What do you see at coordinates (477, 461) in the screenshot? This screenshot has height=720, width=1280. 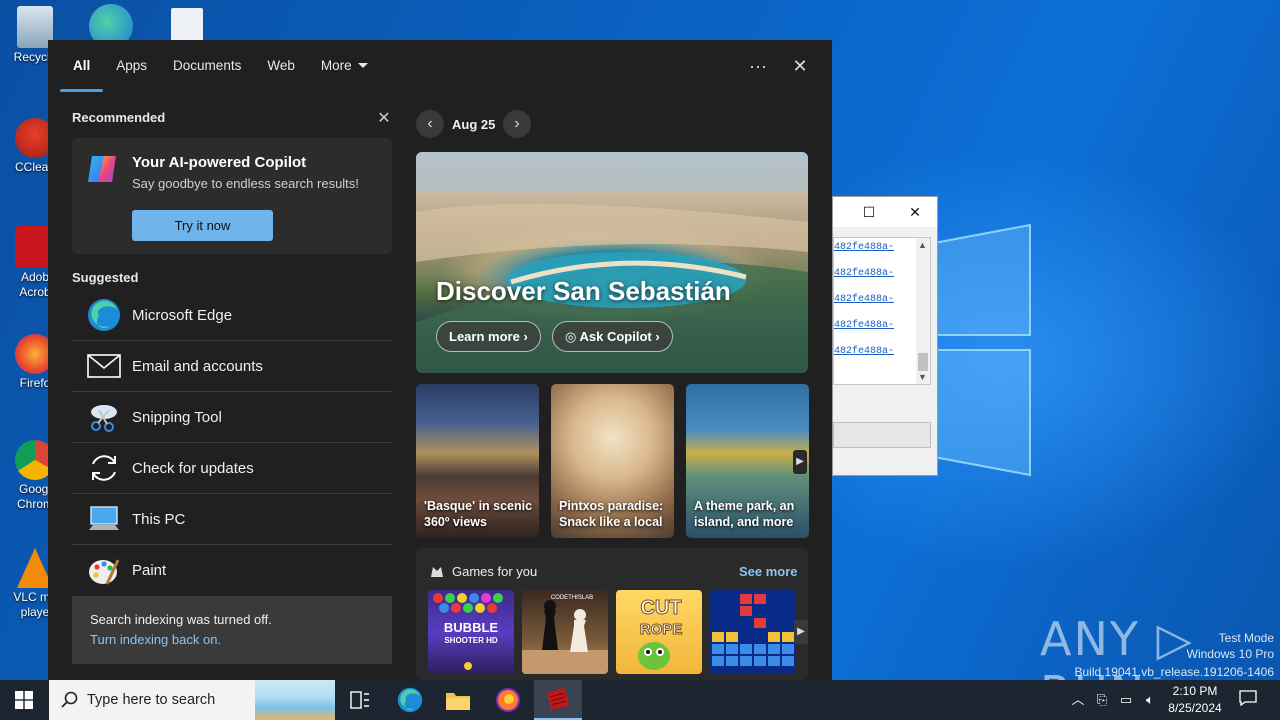 I see `story-card: 'Basque' in scenic 360º views` at bounding box center [477, 461].